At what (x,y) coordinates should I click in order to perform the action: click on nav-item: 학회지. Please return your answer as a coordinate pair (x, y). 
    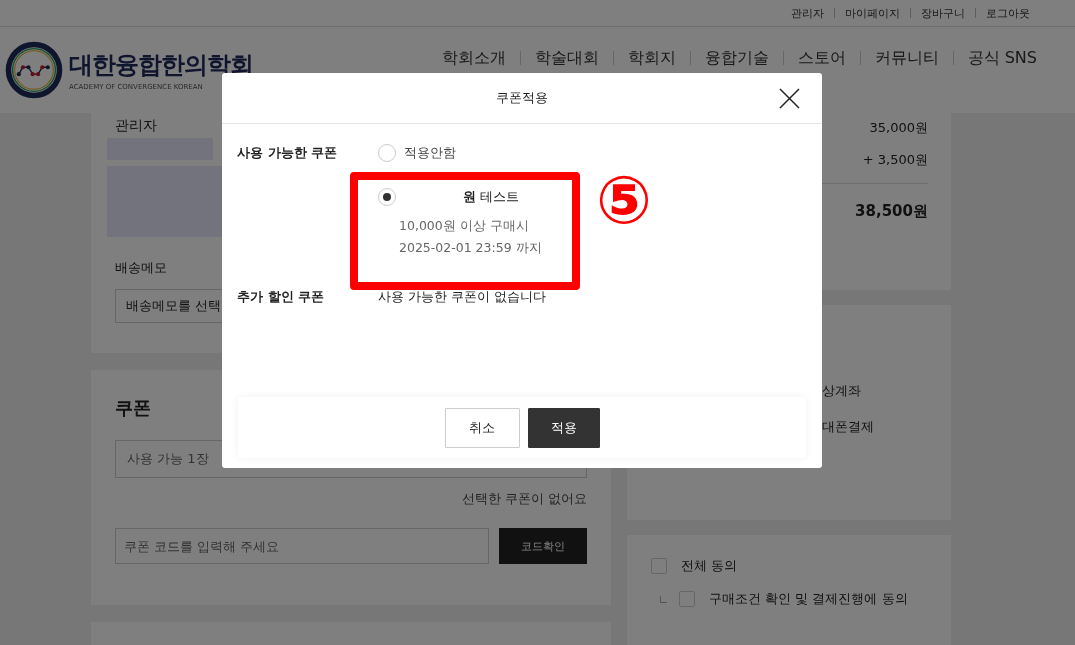
    Looking at the image, I should click on (651, 58).